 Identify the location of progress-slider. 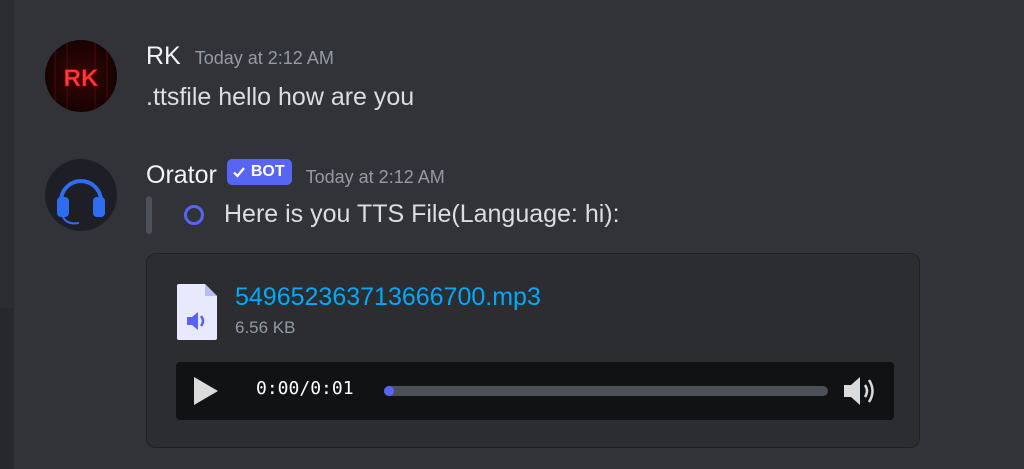
(606, 391).